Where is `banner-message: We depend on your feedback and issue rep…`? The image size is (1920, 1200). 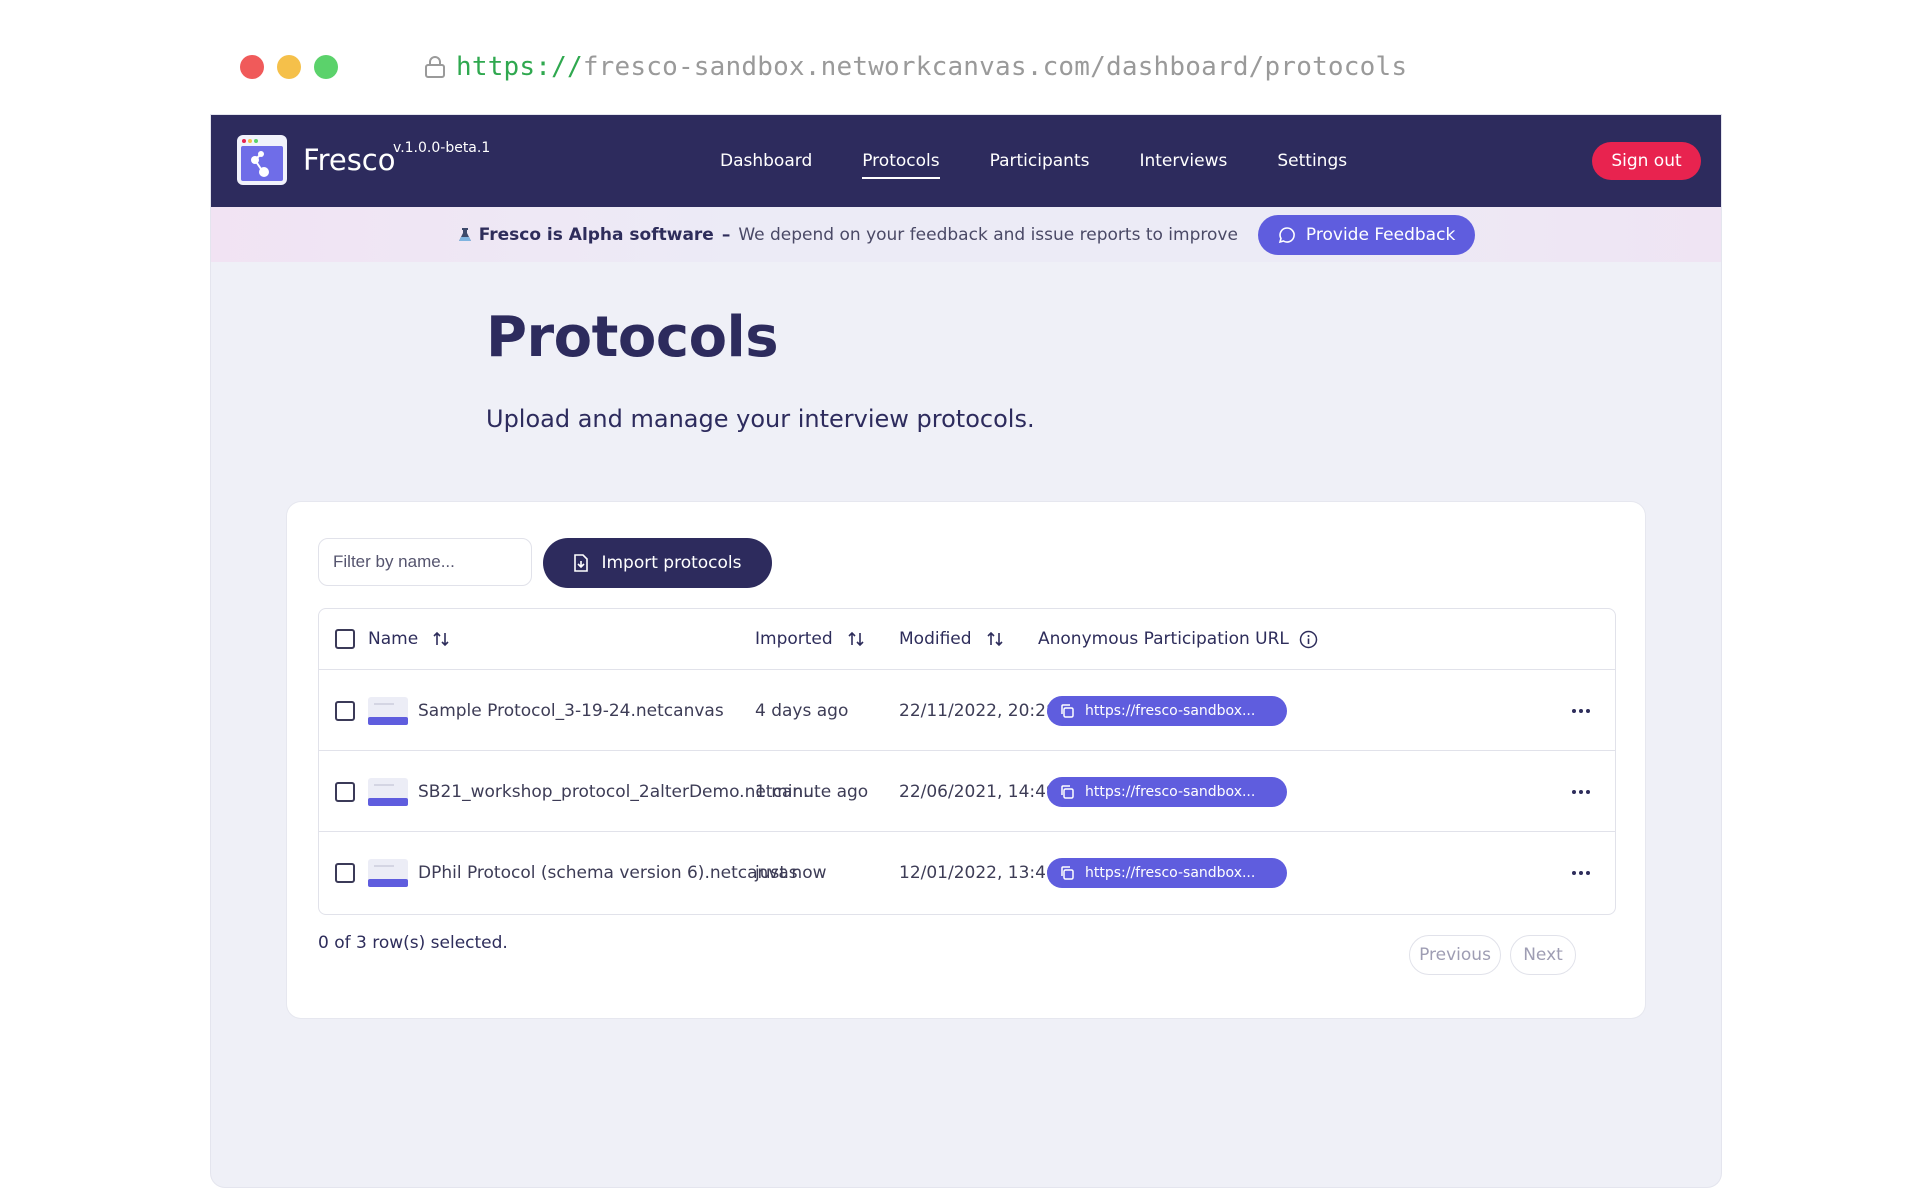
banner-message: We depend on your feedback and issue rep… is located at coordinates (988, 234).